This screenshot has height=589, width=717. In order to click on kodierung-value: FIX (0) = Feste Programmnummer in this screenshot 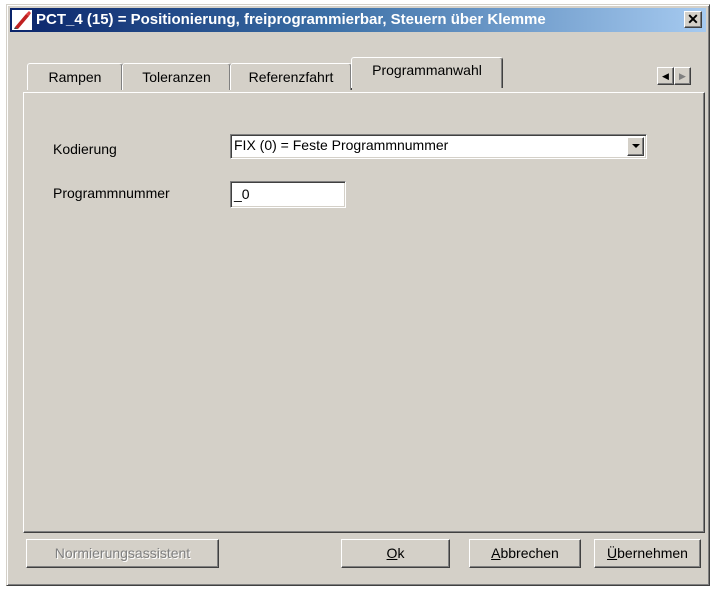, I will do `click(341, 145)`.